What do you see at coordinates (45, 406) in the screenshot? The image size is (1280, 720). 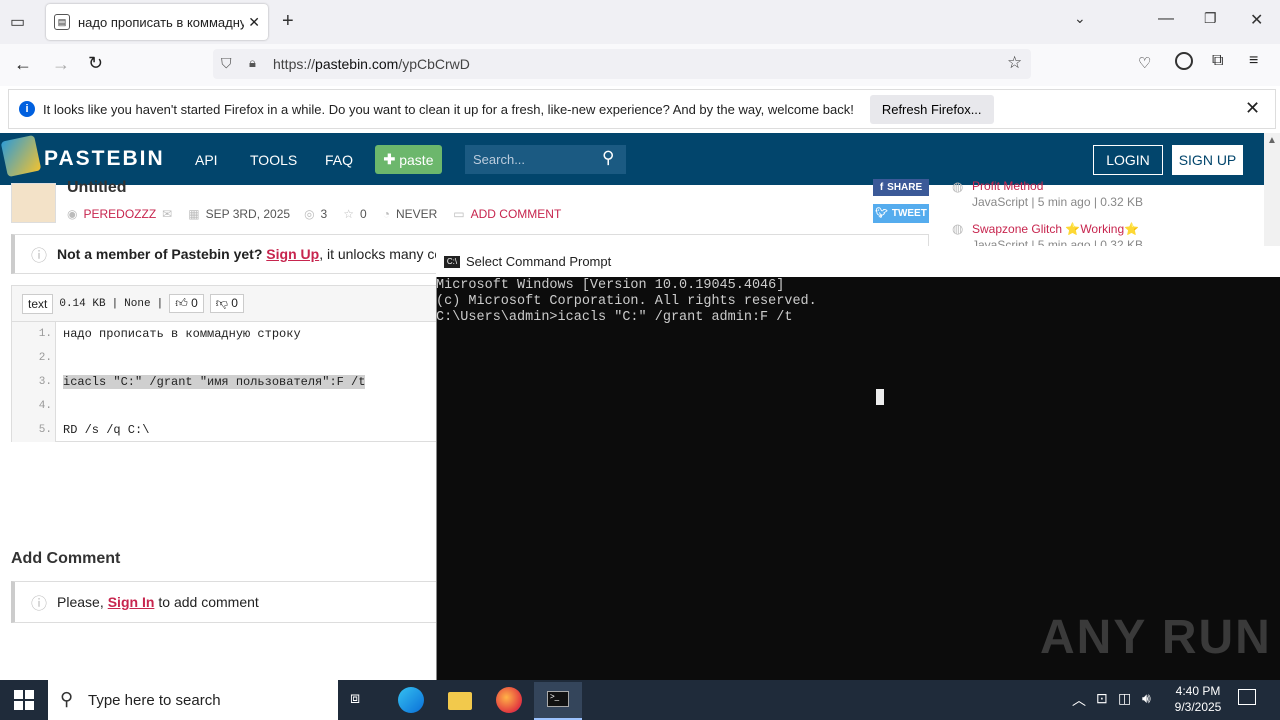 I see `line-number: 4.` at bounding box center [45, 406].